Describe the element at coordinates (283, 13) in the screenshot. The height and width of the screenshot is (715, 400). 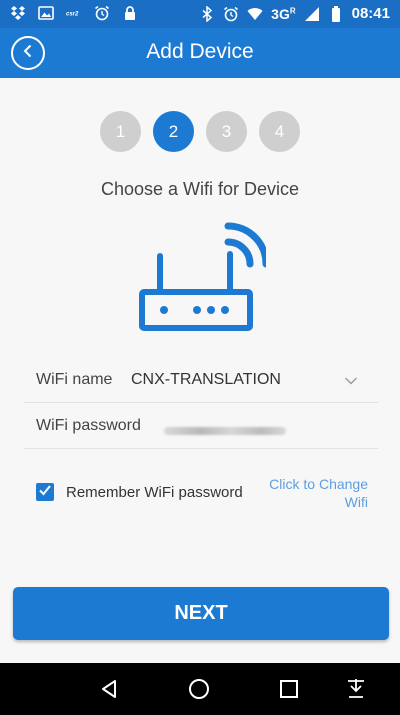
I see `network-type: 3GR` at that location.